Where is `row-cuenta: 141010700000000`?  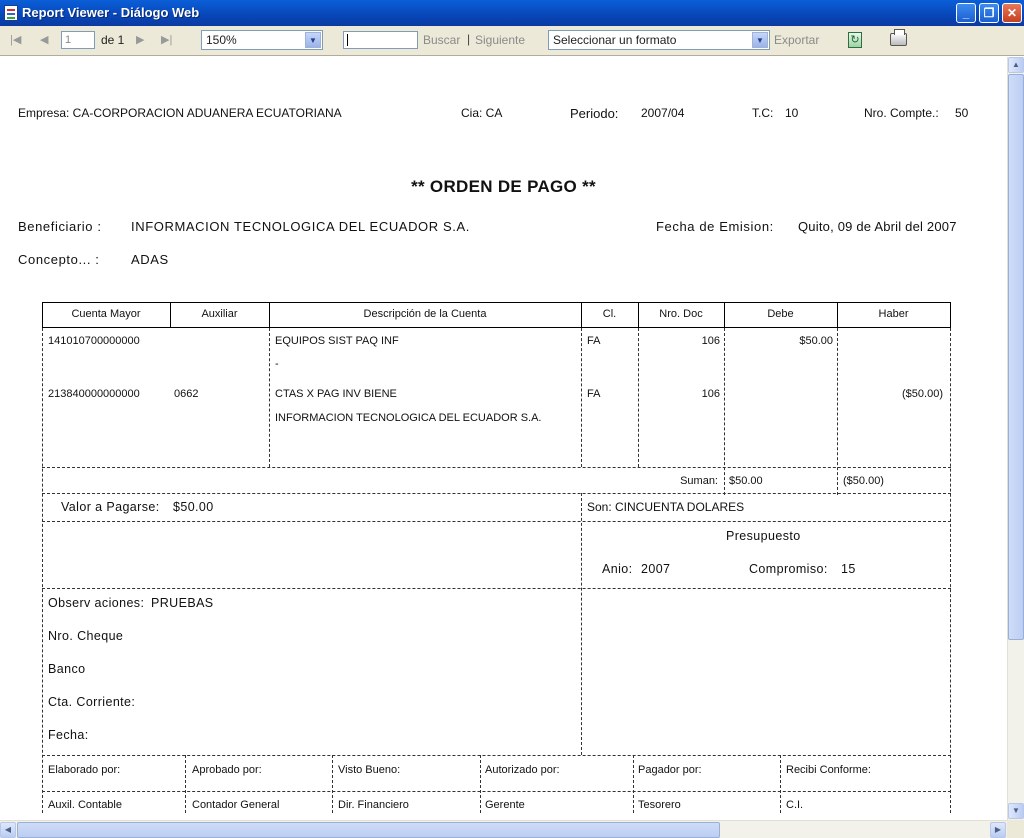 row-cuenta: 141010700000000 is located at coordinates (94, 341).